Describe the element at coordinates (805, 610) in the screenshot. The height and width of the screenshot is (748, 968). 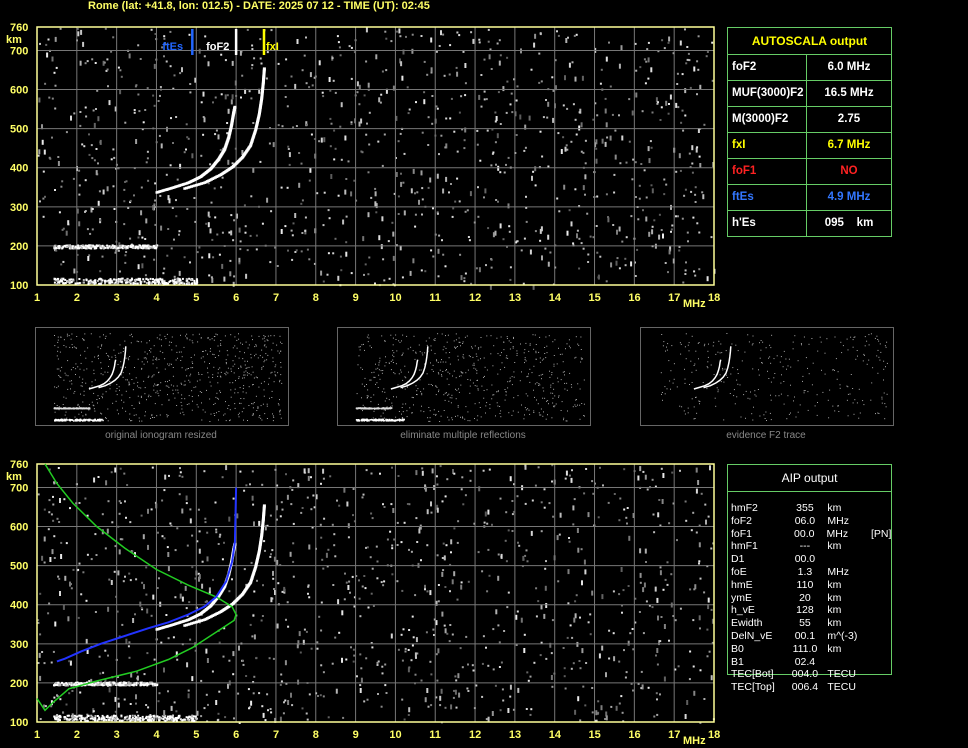
I see `aip-value: 128` at that location.